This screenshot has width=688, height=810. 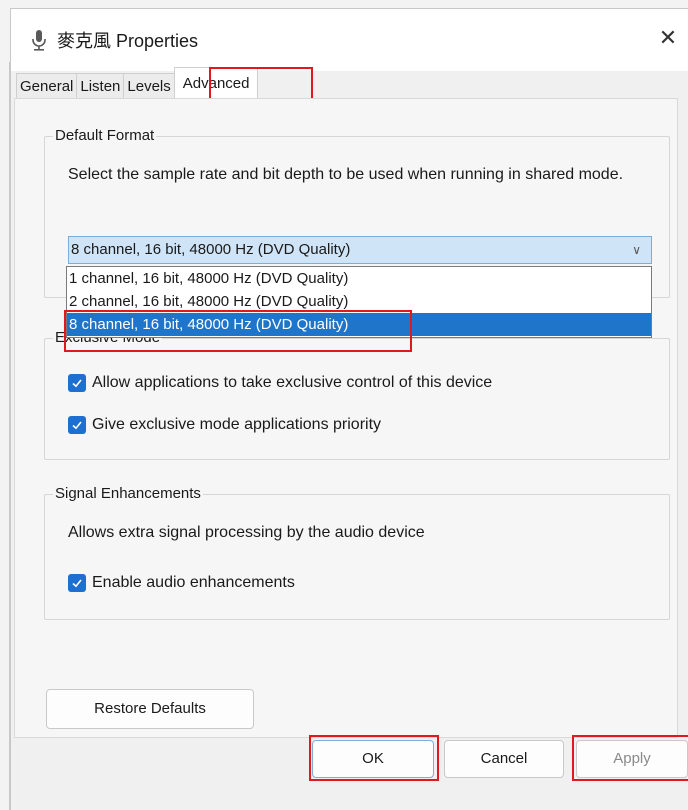 What do you see at coordinates (149, 86) in the screenshot?
I see `tab-levels: Levels` at bounding box center [149, 86].